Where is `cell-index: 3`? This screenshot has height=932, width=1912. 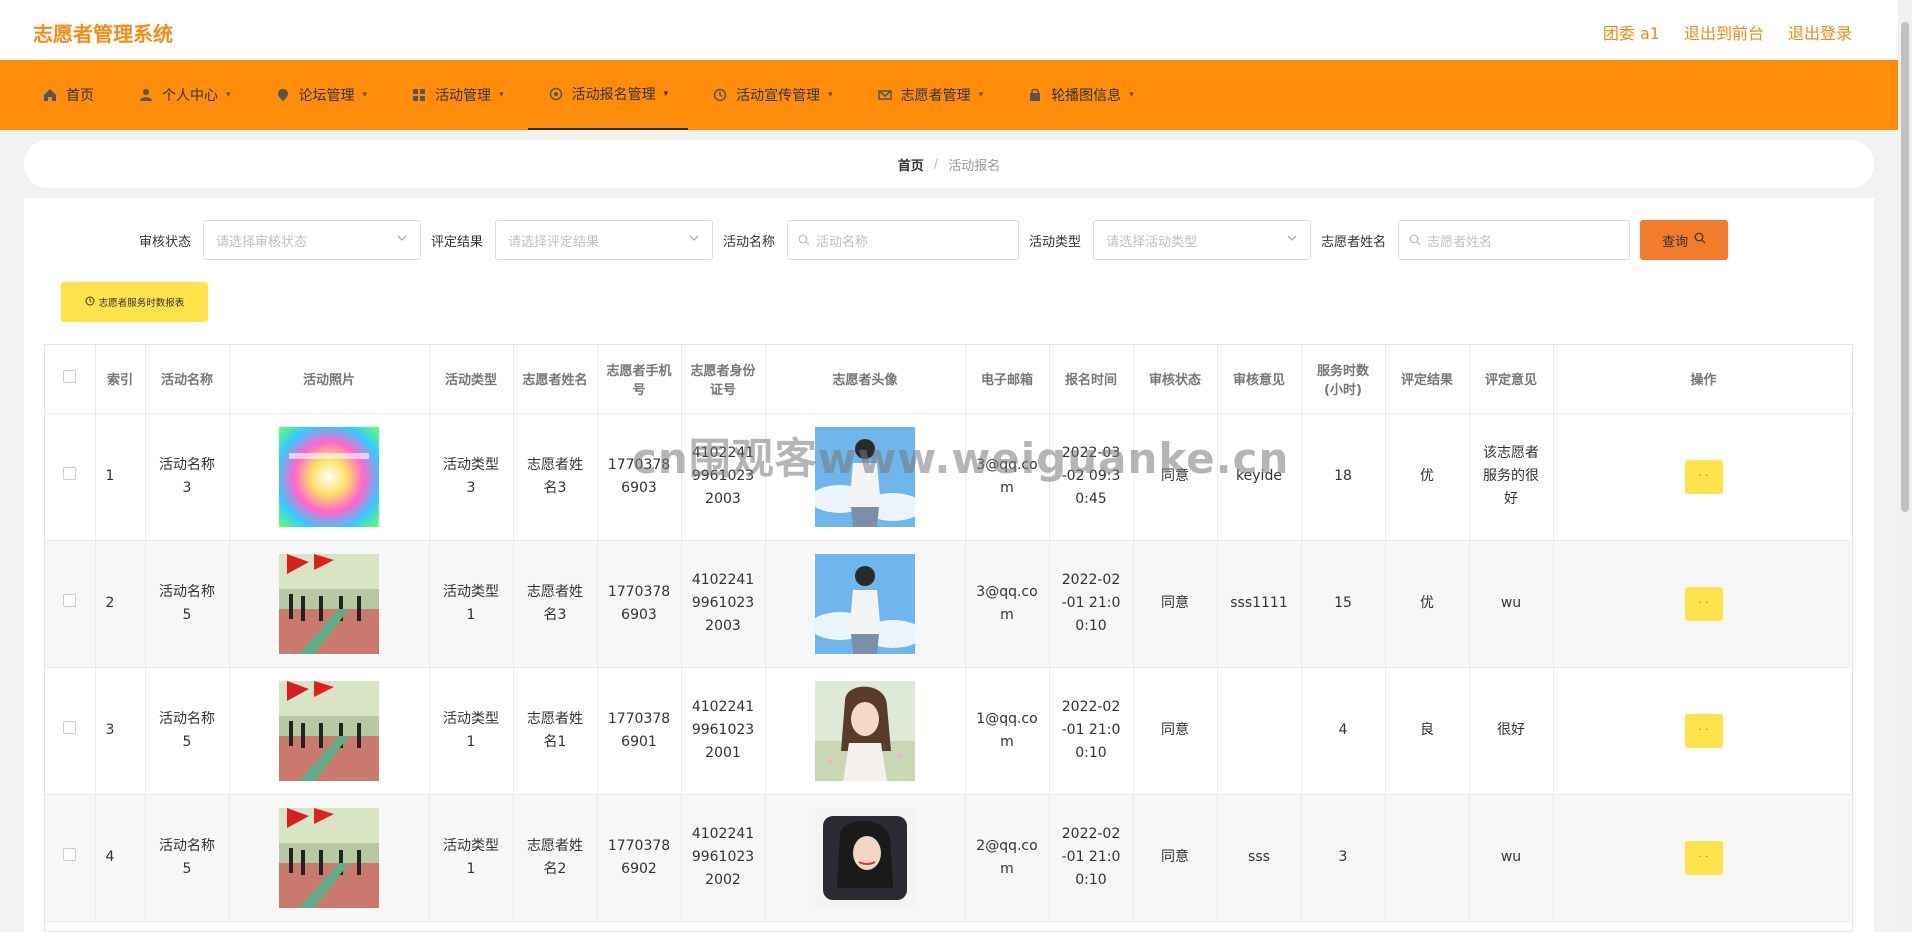 cell-index: 3 is located at coordinates (120, 731).